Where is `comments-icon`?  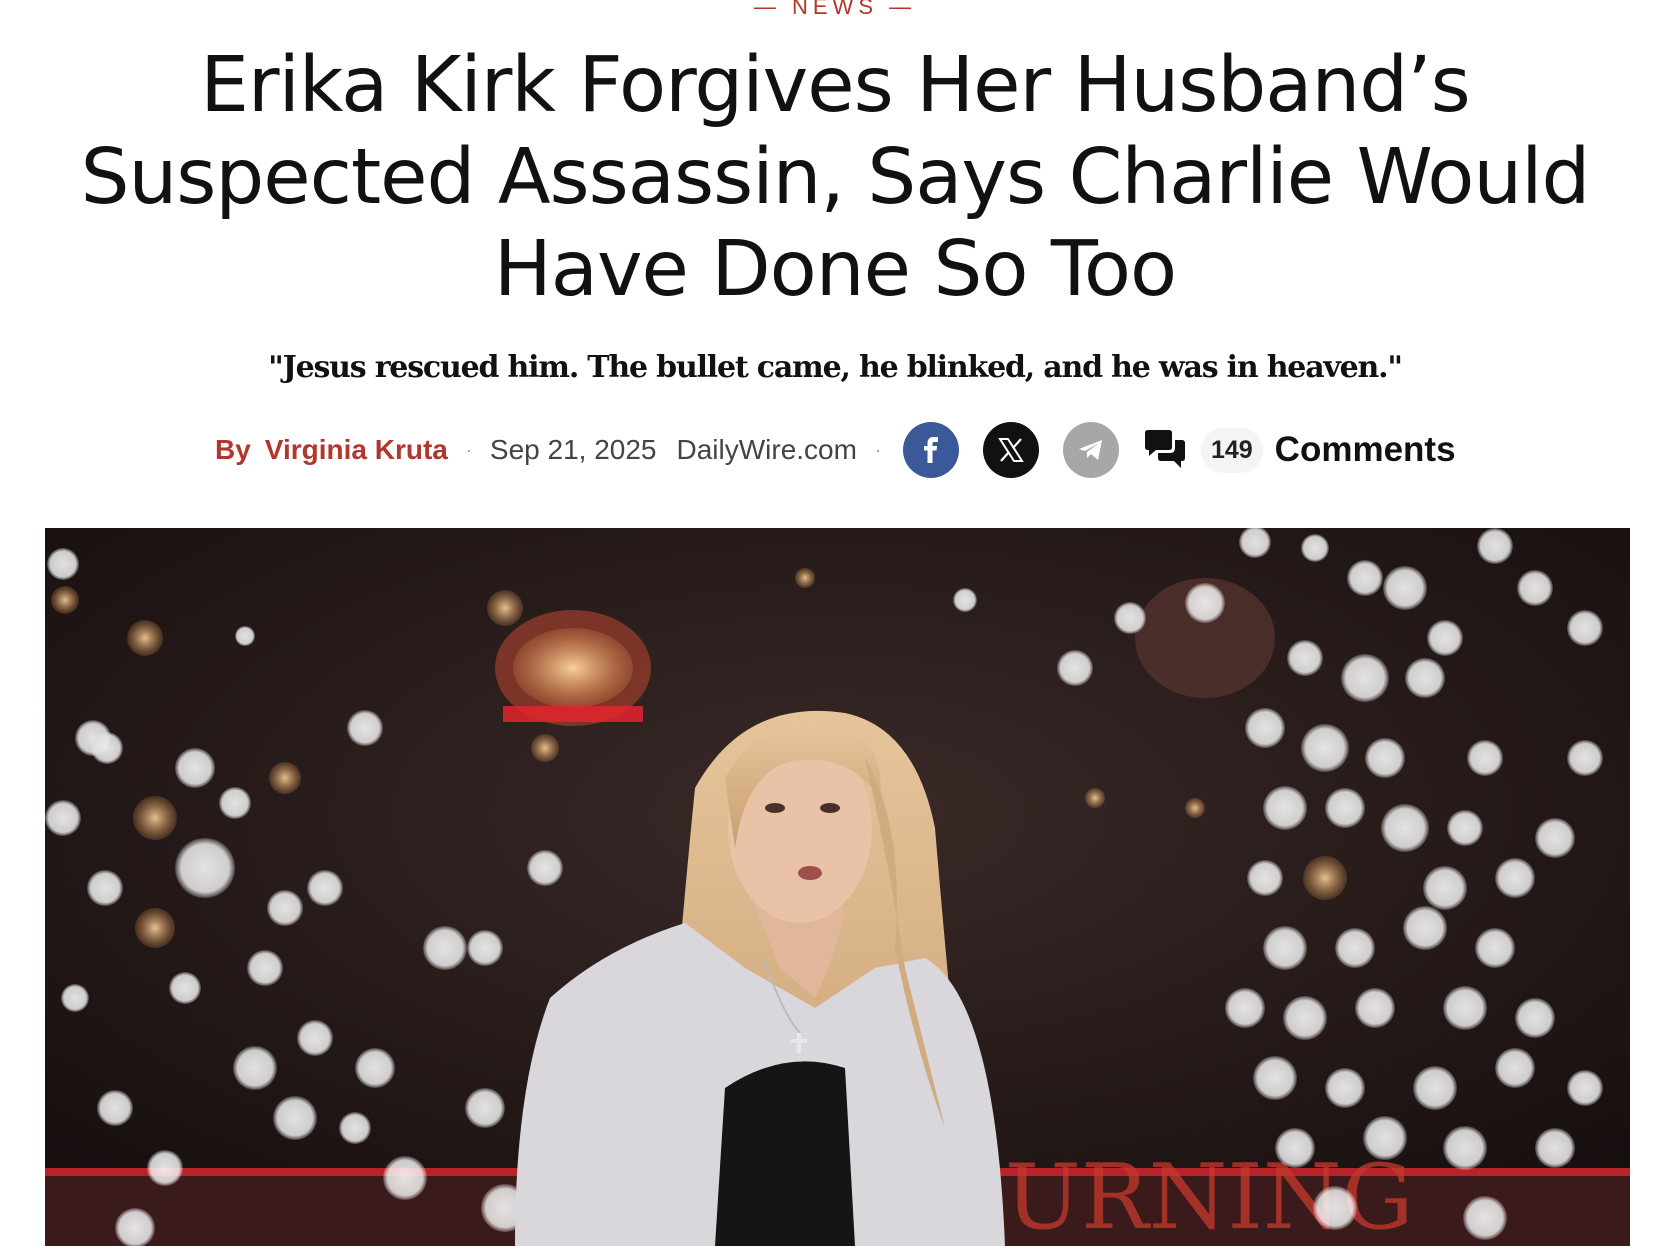
comments-icon is located at coordinates (1164, 449).